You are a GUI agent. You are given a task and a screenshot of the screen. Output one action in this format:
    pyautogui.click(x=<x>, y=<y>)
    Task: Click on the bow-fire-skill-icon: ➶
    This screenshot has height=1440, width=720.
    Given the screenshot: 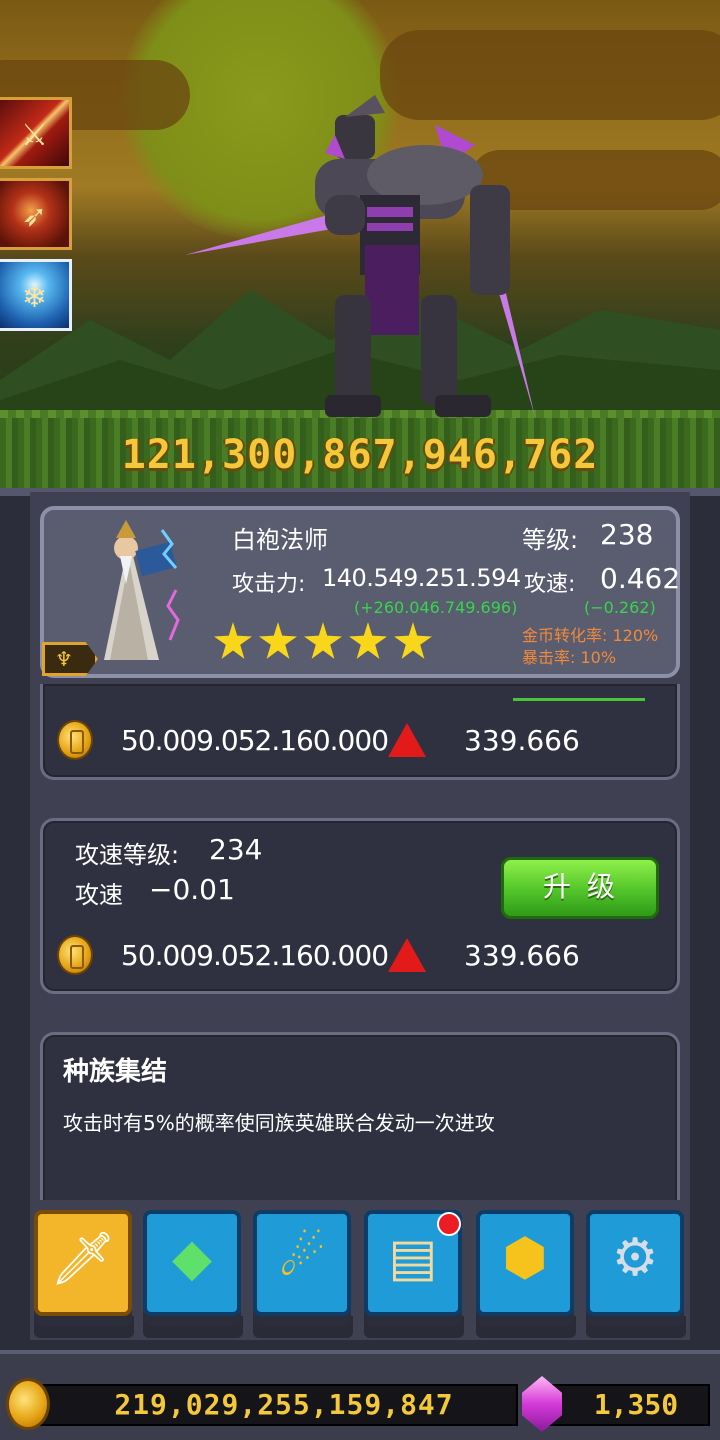 What is the action you would take?
    pyautogui.click(x=36, y=214)
    